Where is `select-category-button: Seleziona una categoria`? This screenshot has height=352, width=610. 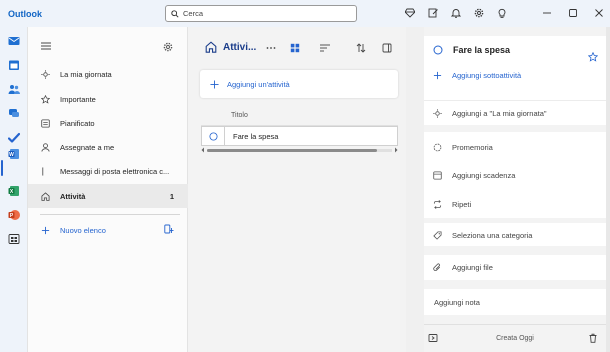
select-category-button: Seleziona una categoria is located at coordinates (515, 235).